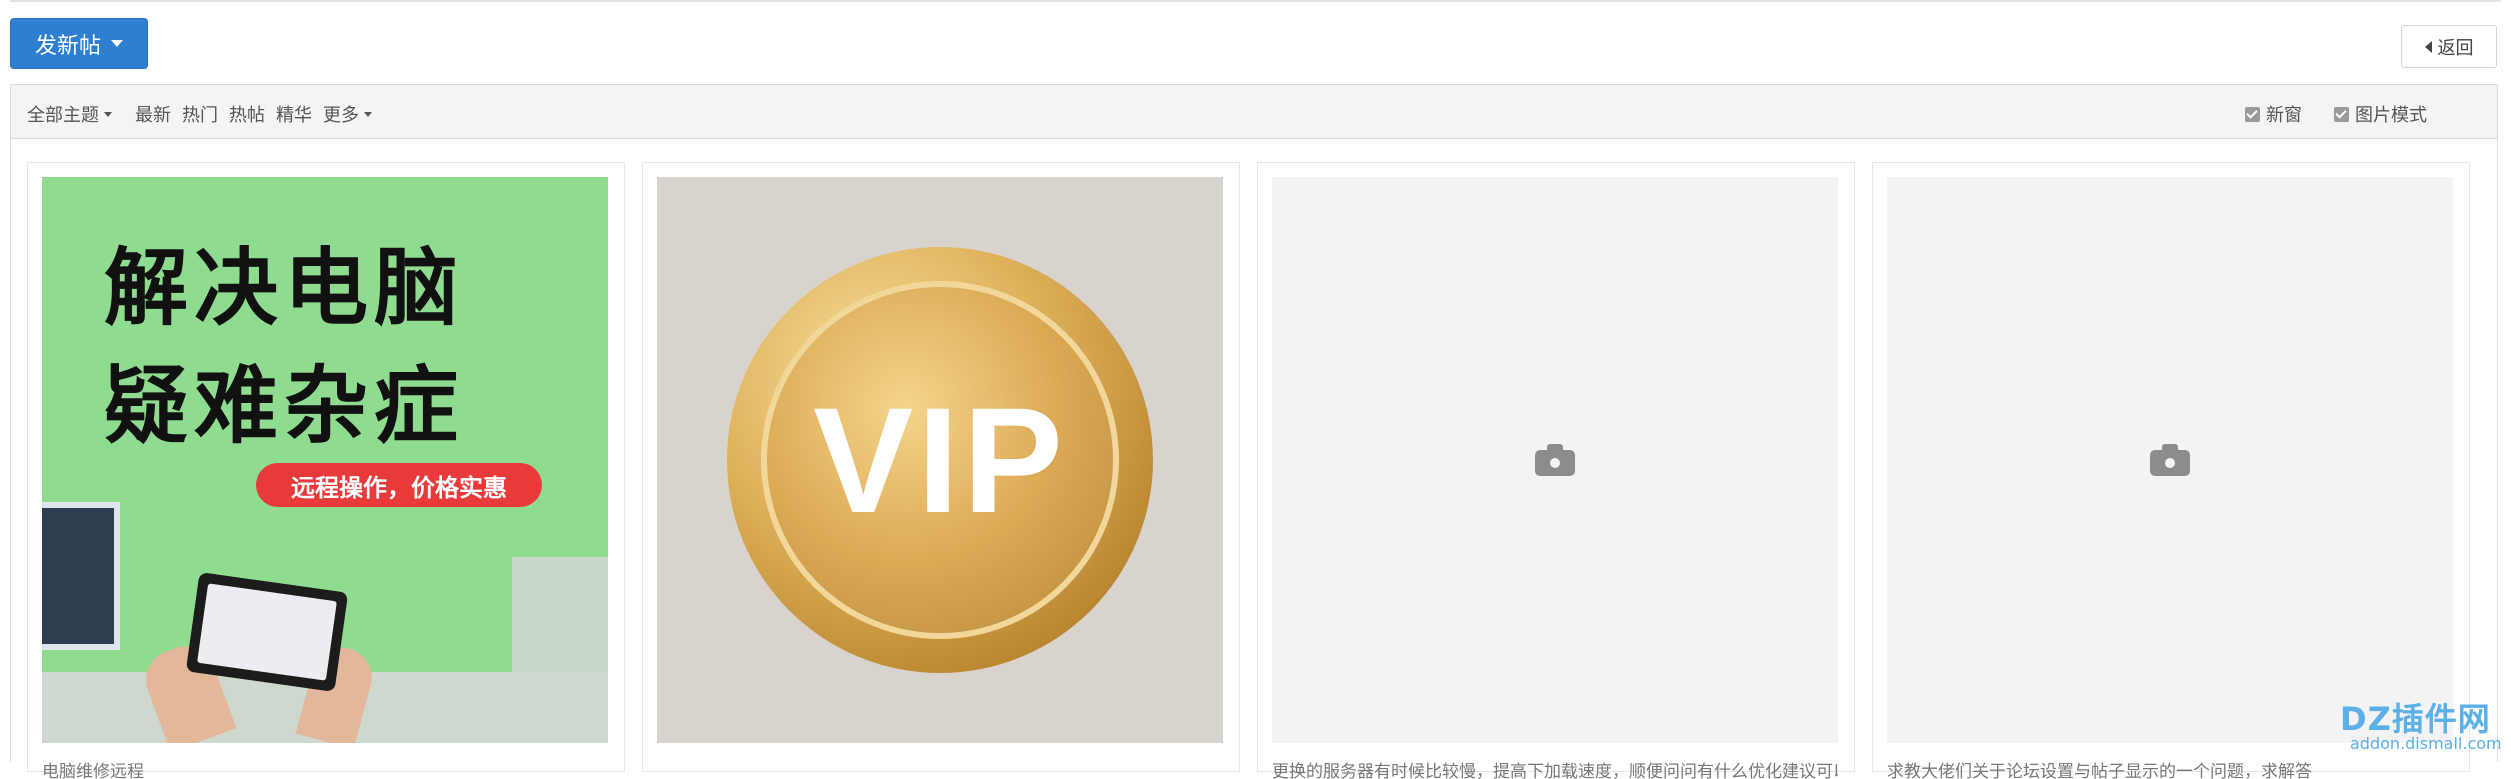 This screenshot has height=779, width=2511. Describe the element at coordinates (341, 115) in the screenshot. I see `filter-more-label: 更多` at that location.